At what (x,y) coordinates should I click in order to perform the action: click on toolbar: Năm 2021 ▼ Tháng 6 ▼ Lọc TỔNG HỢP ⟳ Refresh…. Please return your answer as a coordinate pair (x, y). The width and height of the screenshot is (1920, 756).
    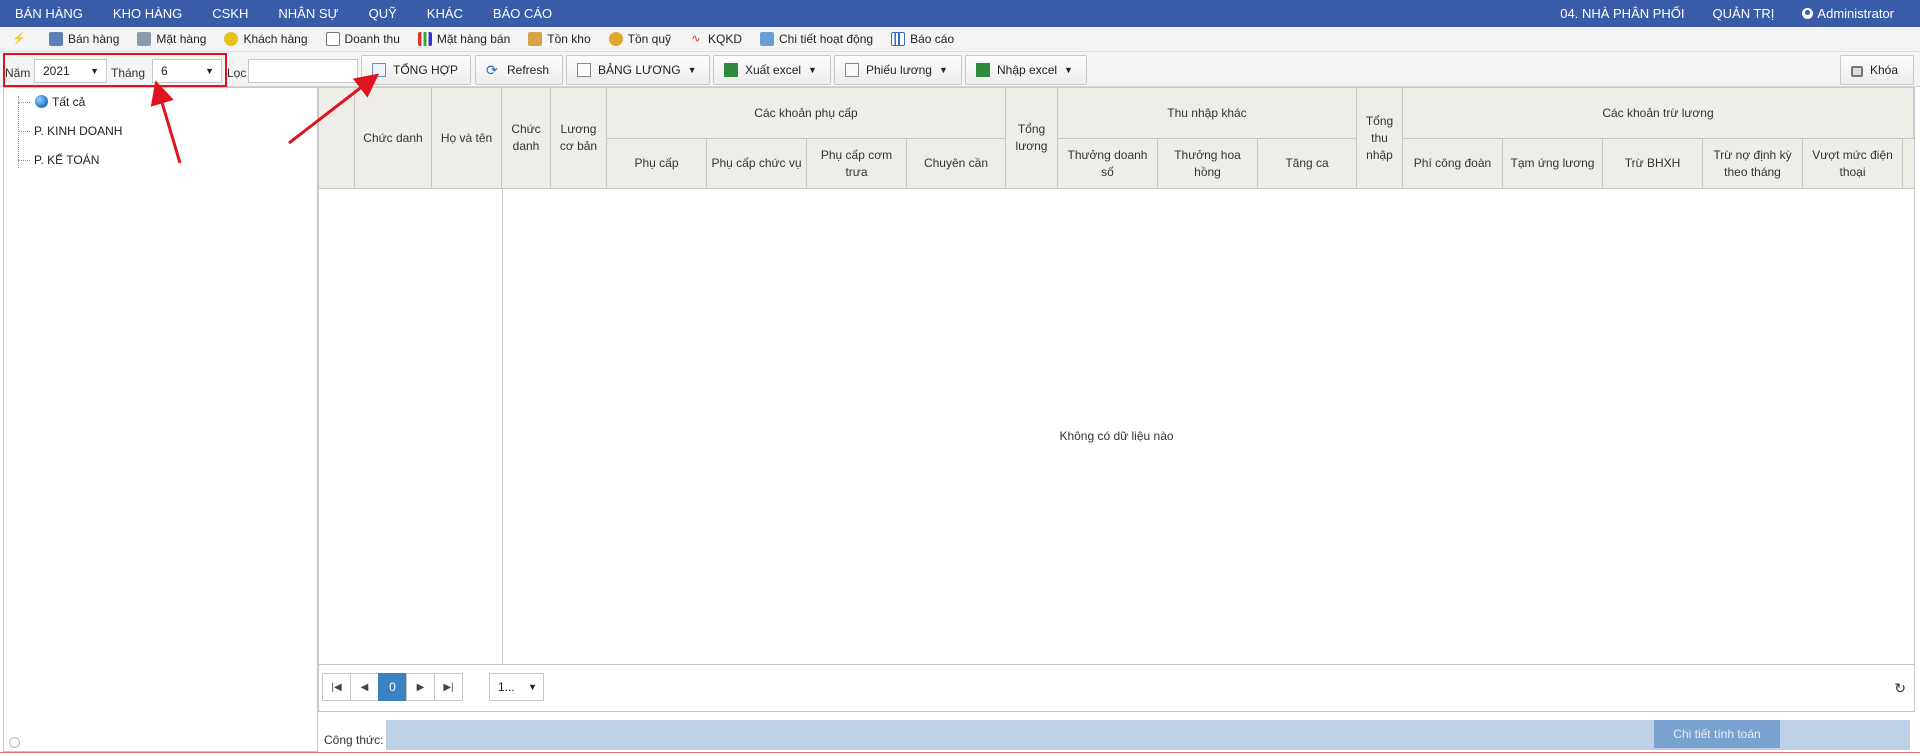
    Looking at the image, I should click on (960, 69).